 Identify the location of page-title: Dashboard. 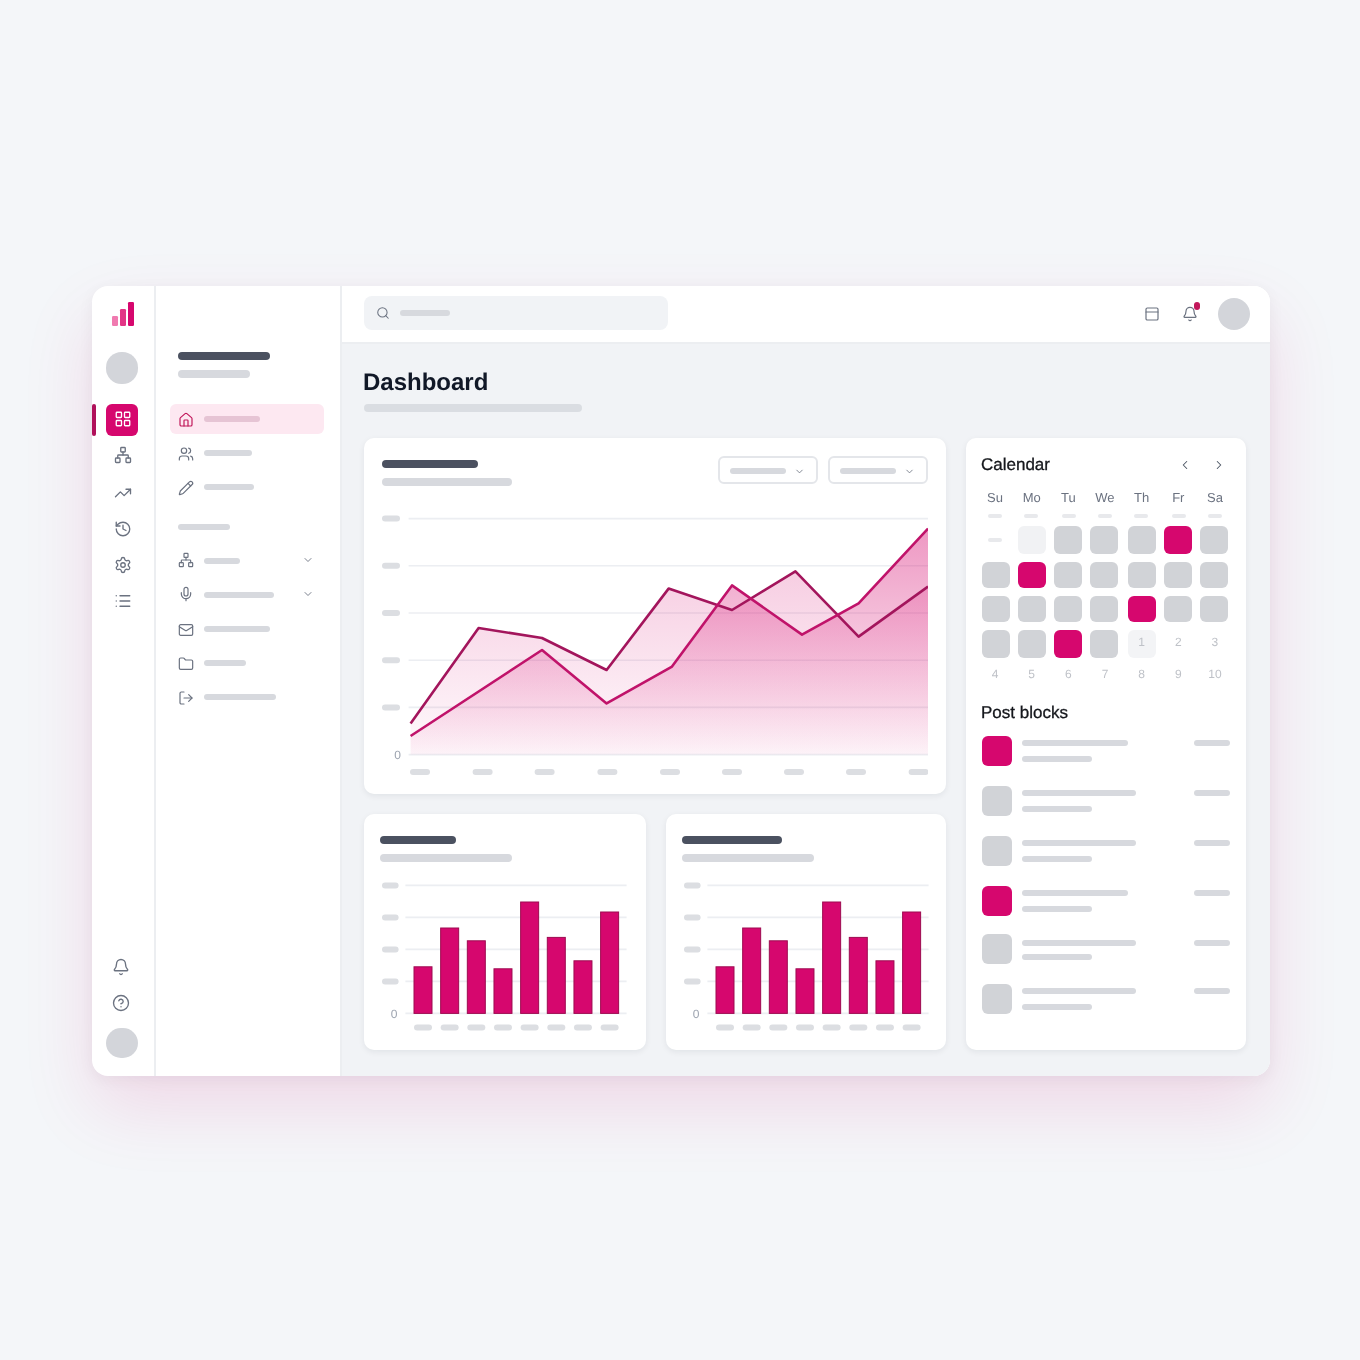
(426, 382).